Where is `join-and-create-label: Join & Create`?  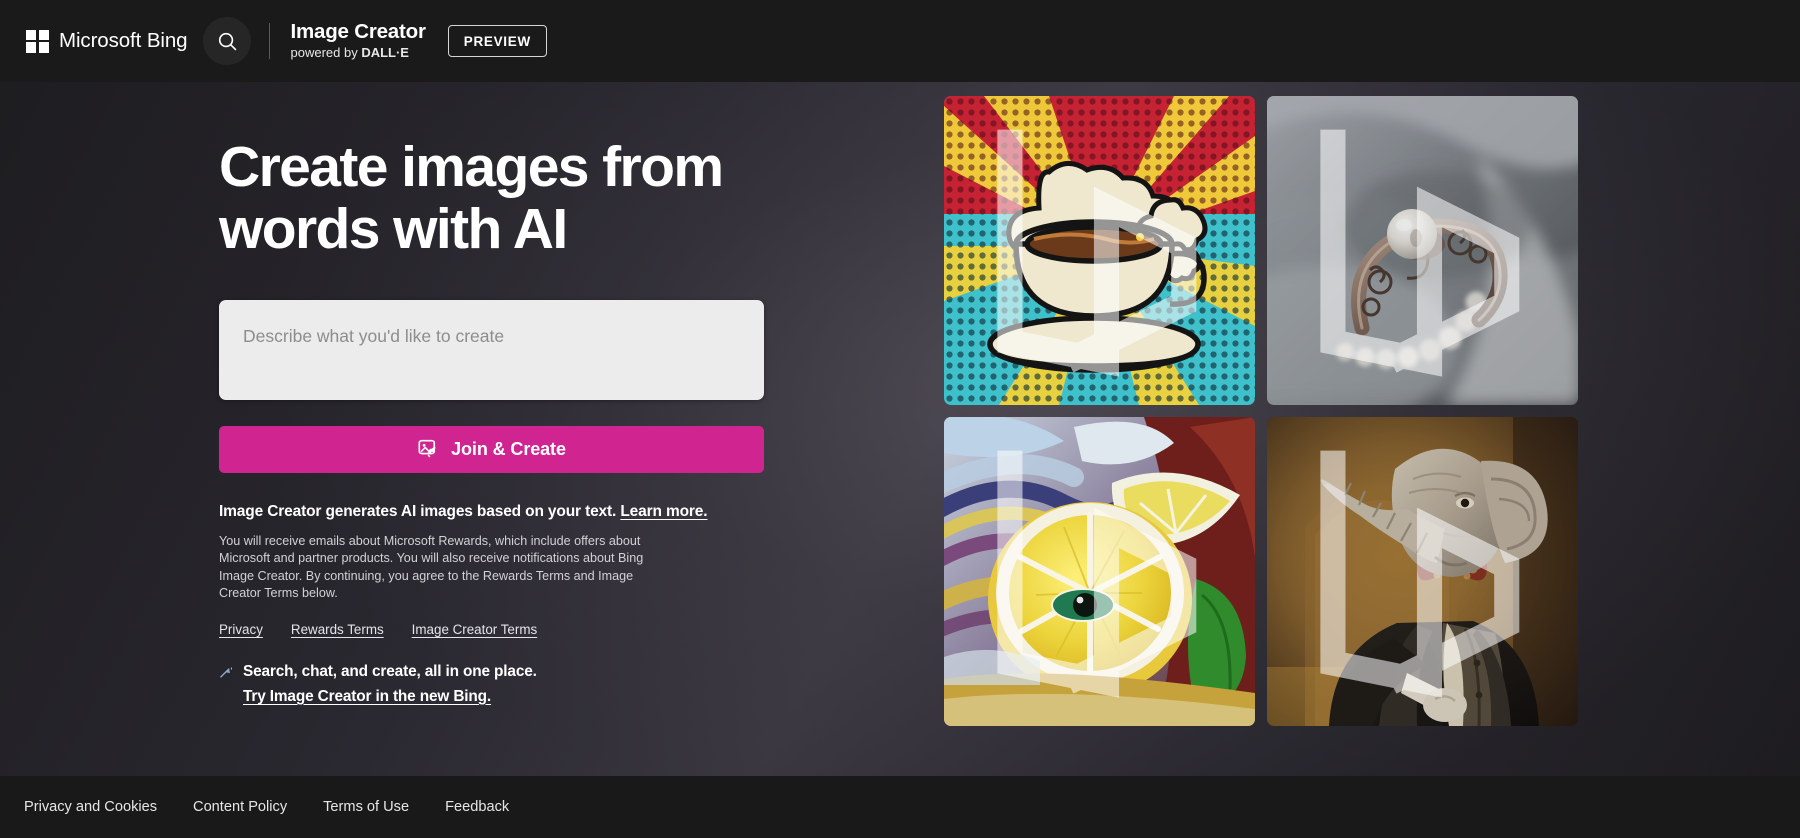
join-and-create-label: Join & Create is located at coordinates (508, 449).